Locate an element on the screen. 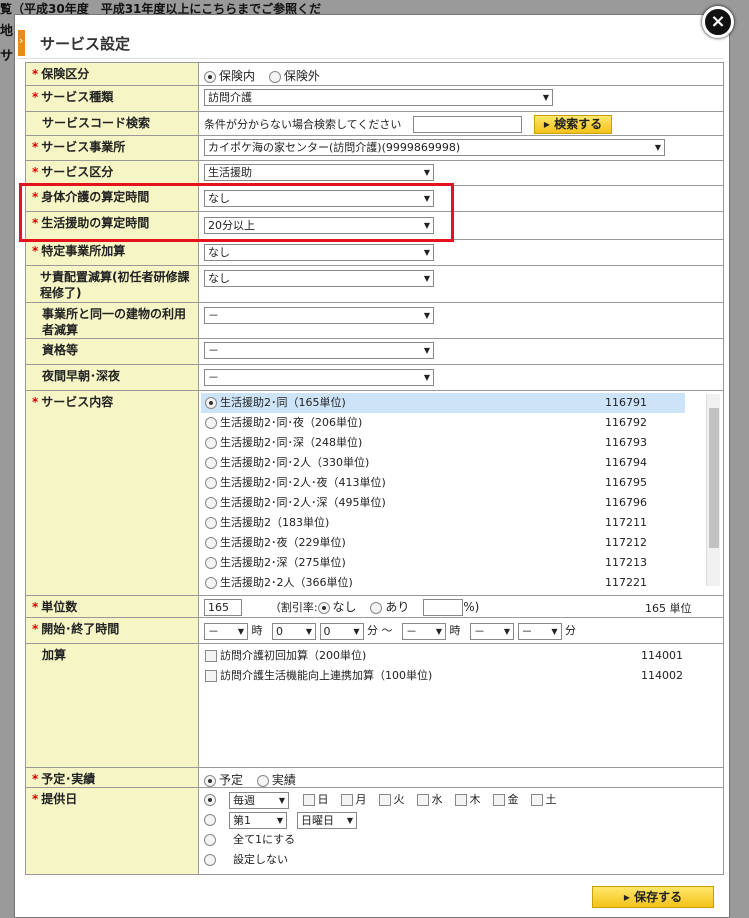  weekday-0: 日 is located at coordinates (315, 799).